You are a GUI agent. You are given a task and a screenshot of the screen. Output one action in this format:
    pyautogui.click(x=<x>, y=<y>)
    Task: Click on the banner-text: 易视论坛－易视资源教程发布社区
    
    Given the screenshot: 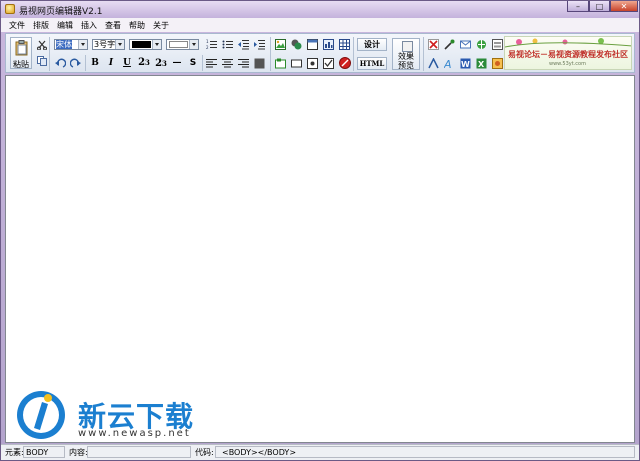 What is the action you would take?
    pyautogui.click(x=568, y=54)
    